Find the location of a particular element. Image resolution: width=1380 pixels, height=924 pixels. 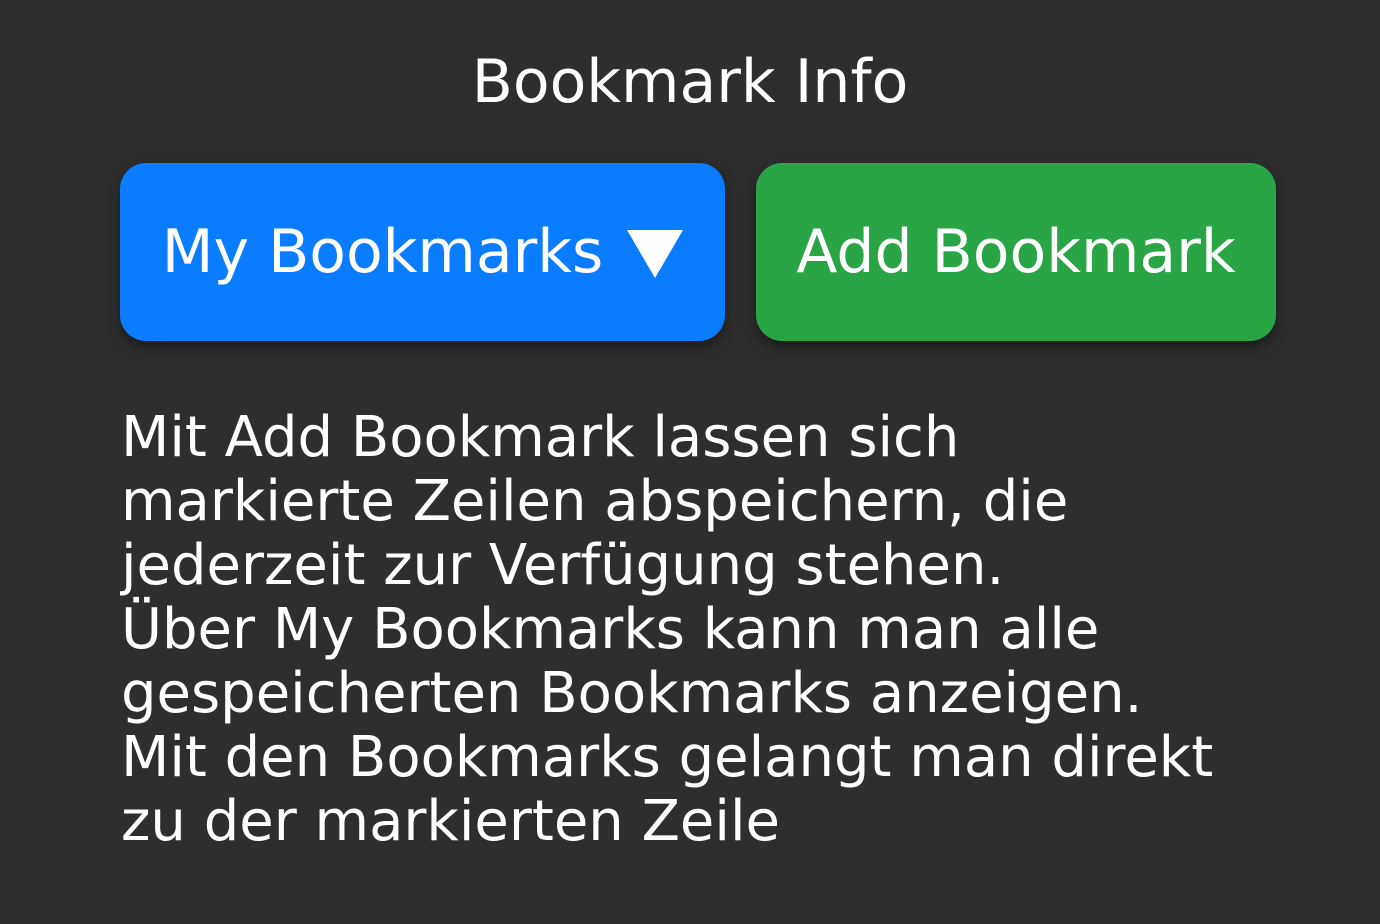

add-bookmark-label: Add Bookmark is located at coordinates (1016, 252).